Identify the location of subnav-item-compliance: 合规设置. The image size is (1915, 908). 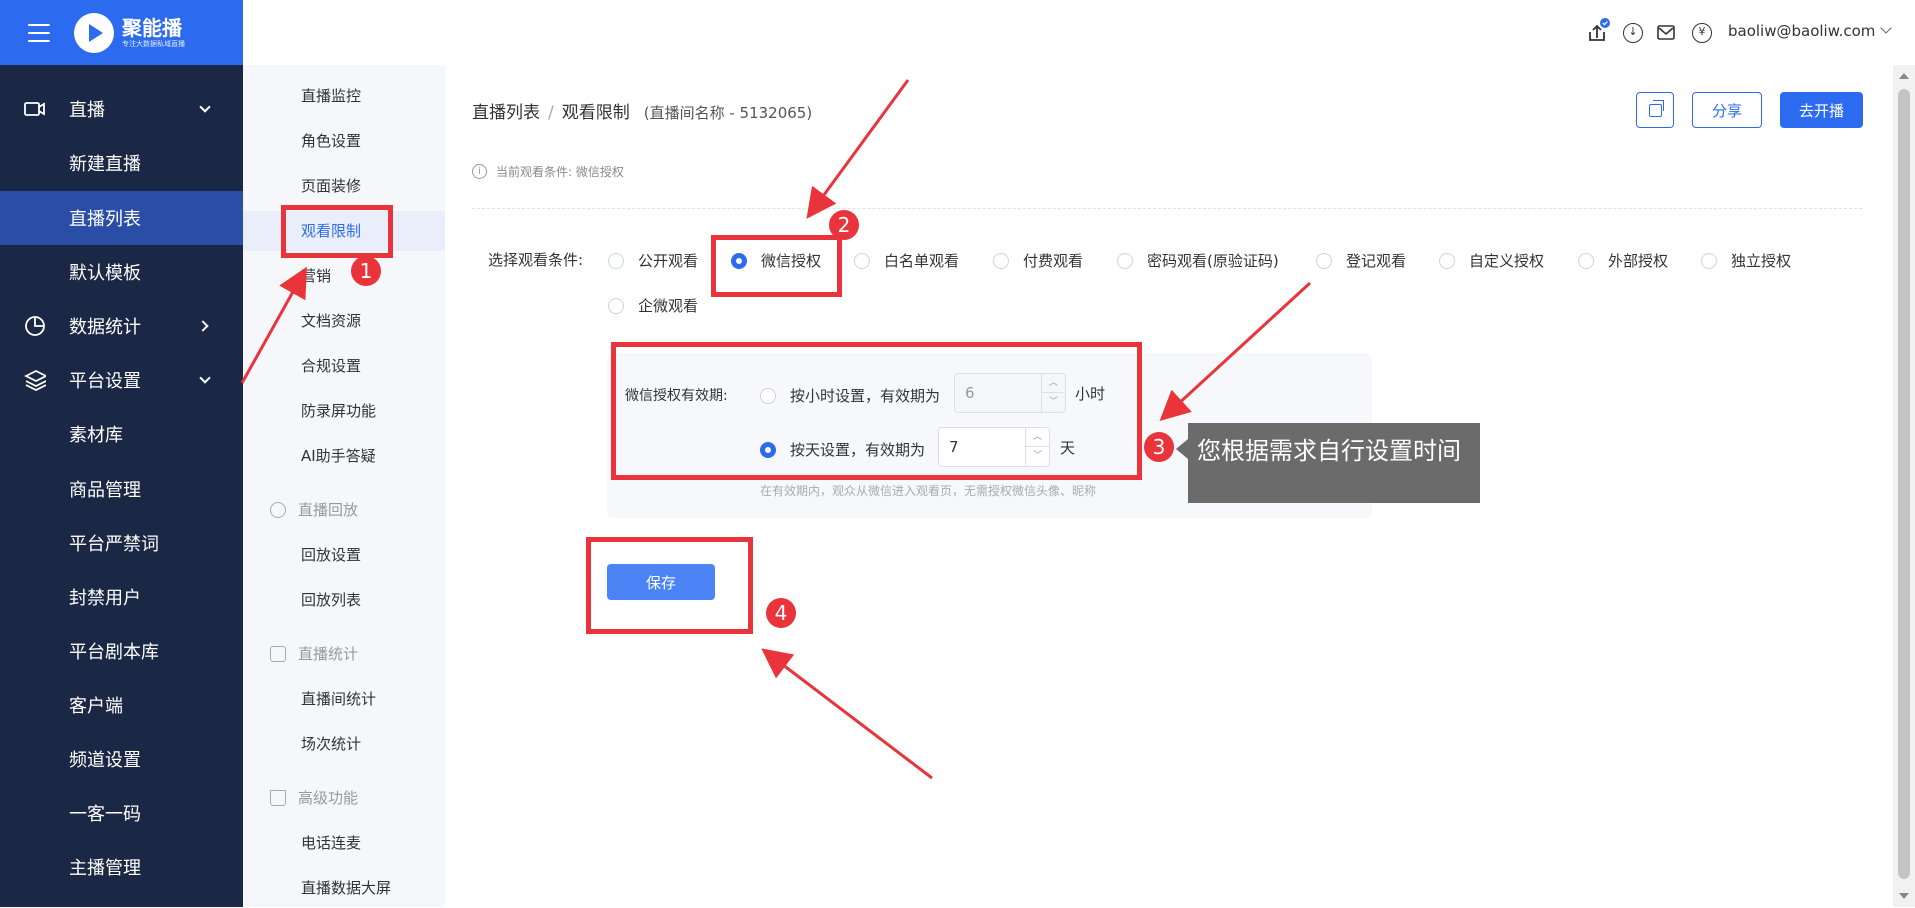
(344, 366).